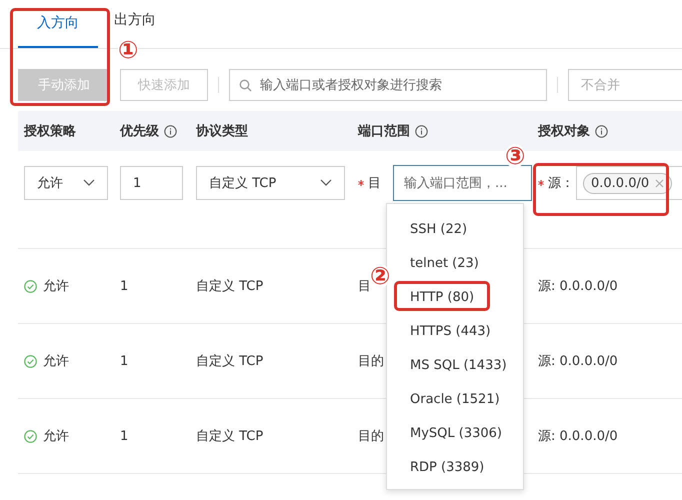  What do you see at coordinates (564, 131) in the screenshot?
I see `column-header: 授权对象` at bounding box center [564, 131].